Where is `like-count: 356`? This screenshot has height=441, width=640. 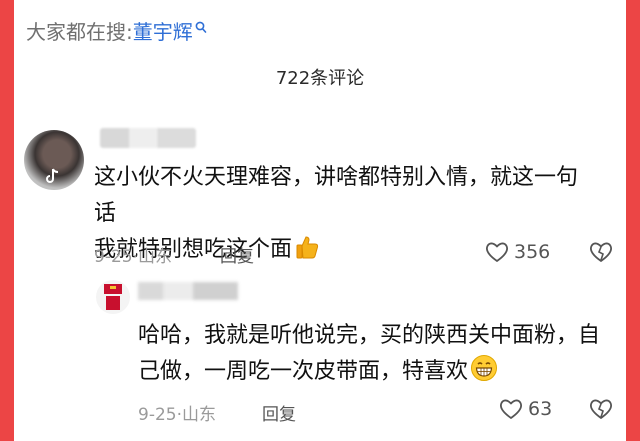 like-count: 356 is located at coordinates (532, 252).